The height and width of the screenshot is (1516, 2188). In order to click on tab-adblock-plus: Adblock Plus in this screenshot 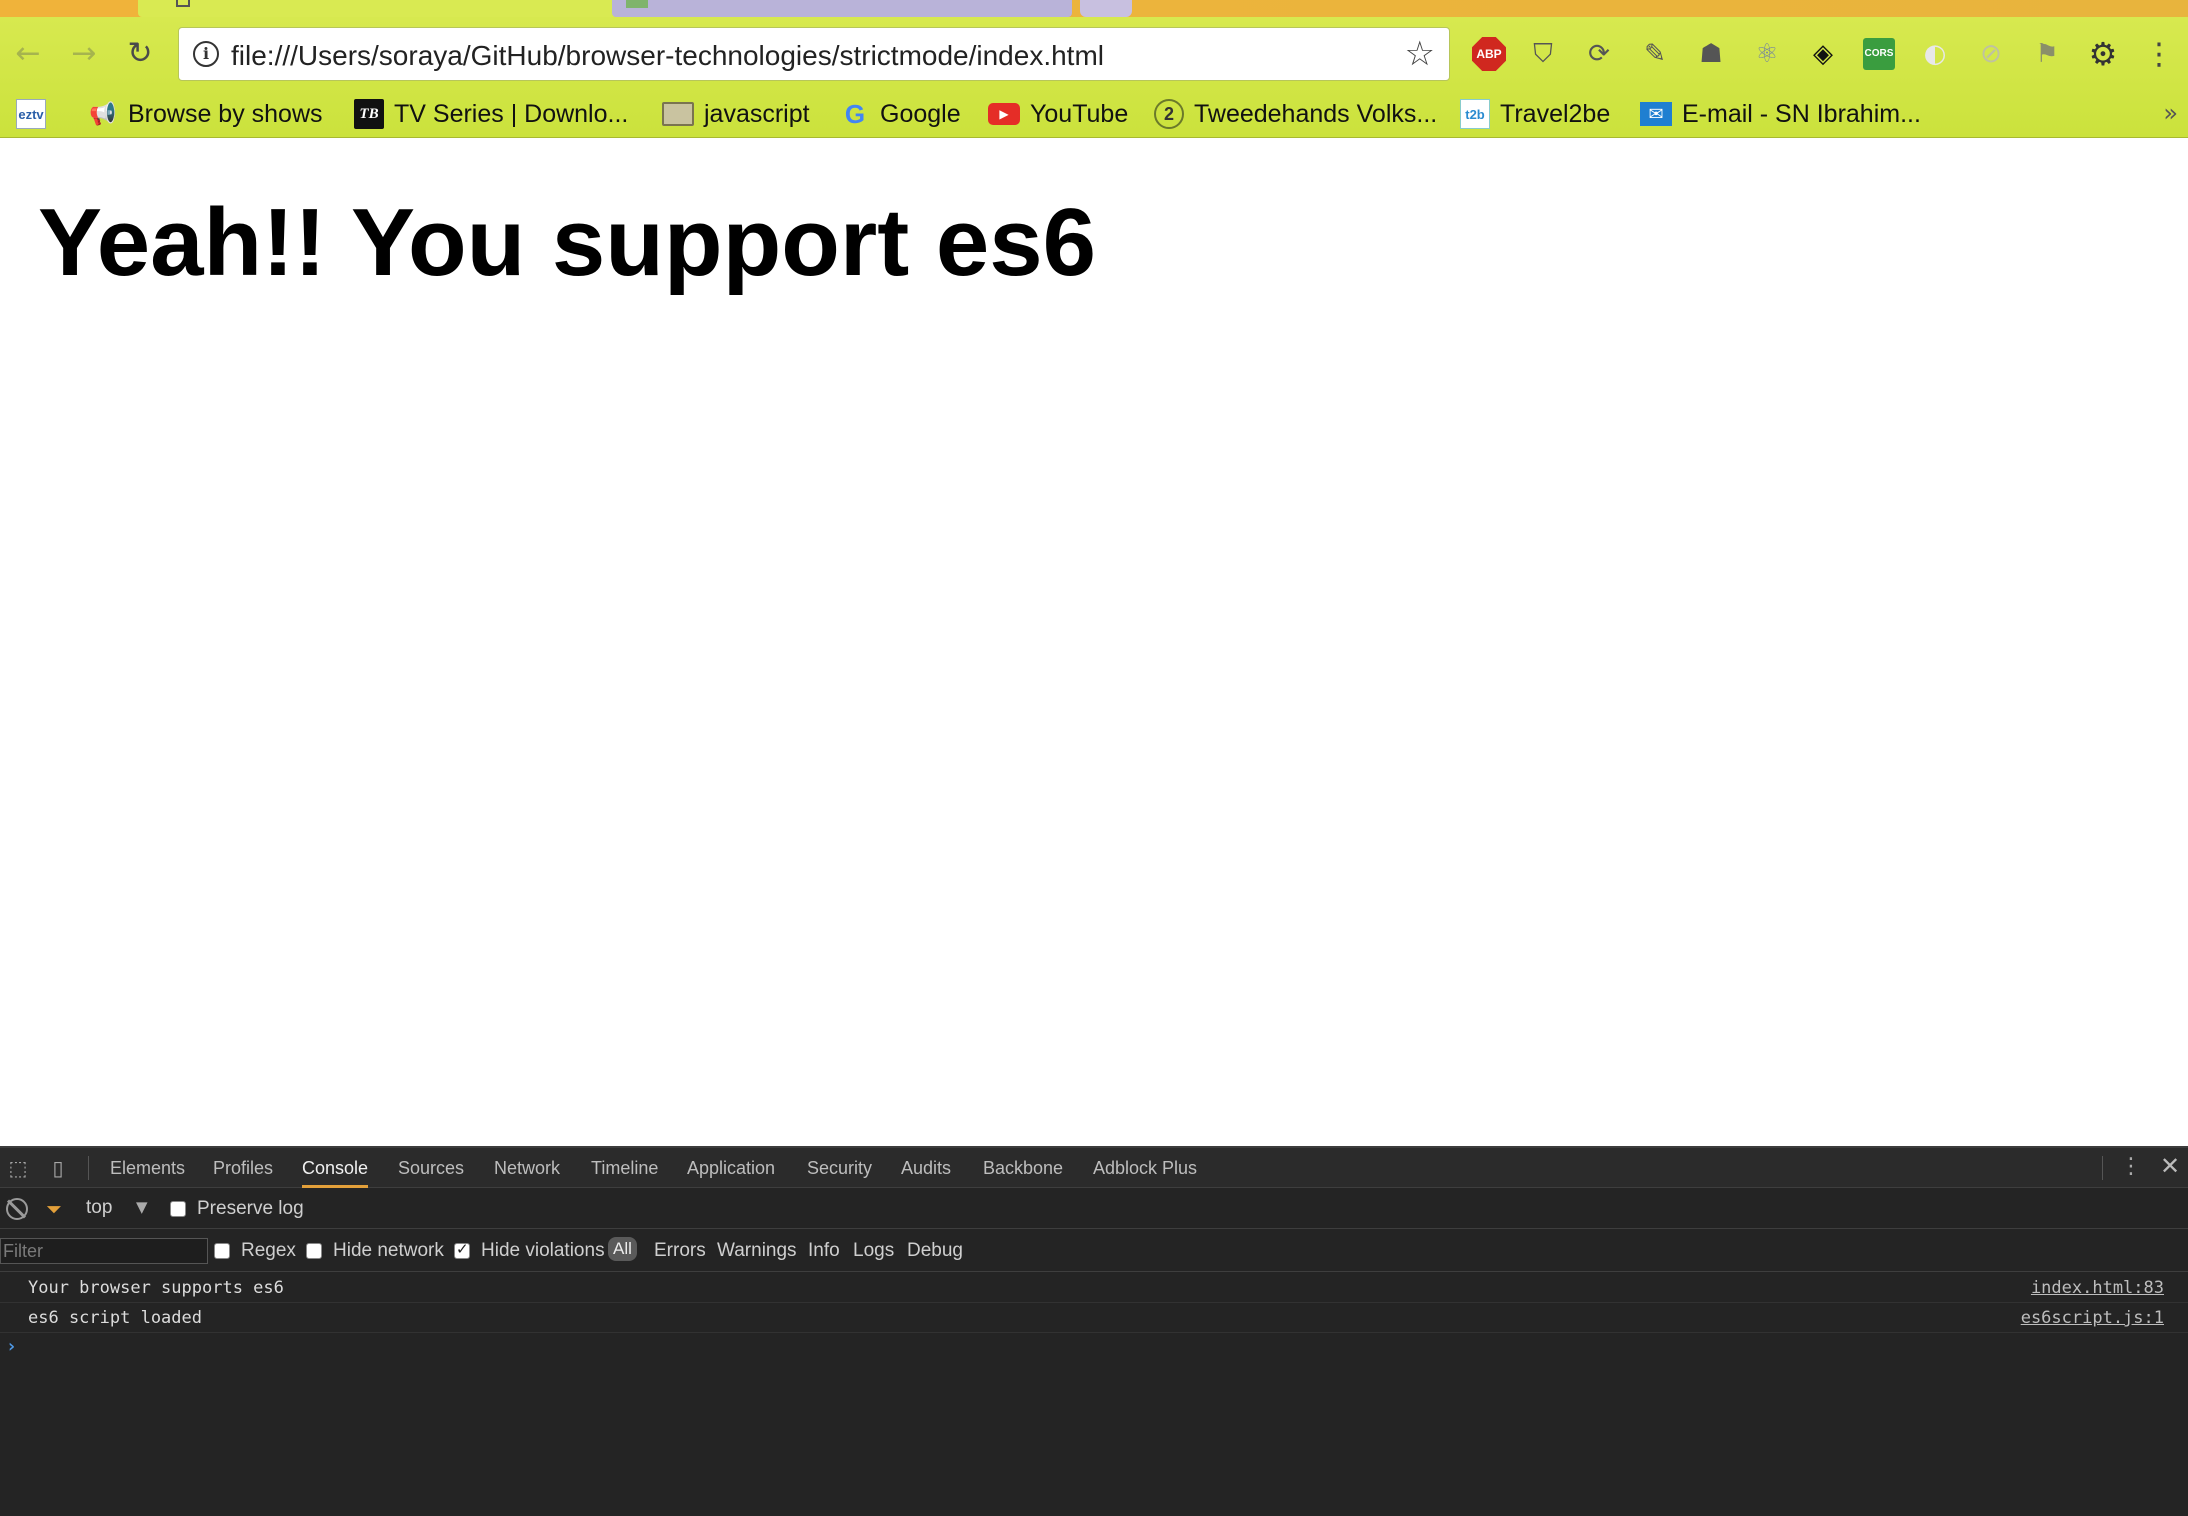, I will do `click(1145, 1168)`.